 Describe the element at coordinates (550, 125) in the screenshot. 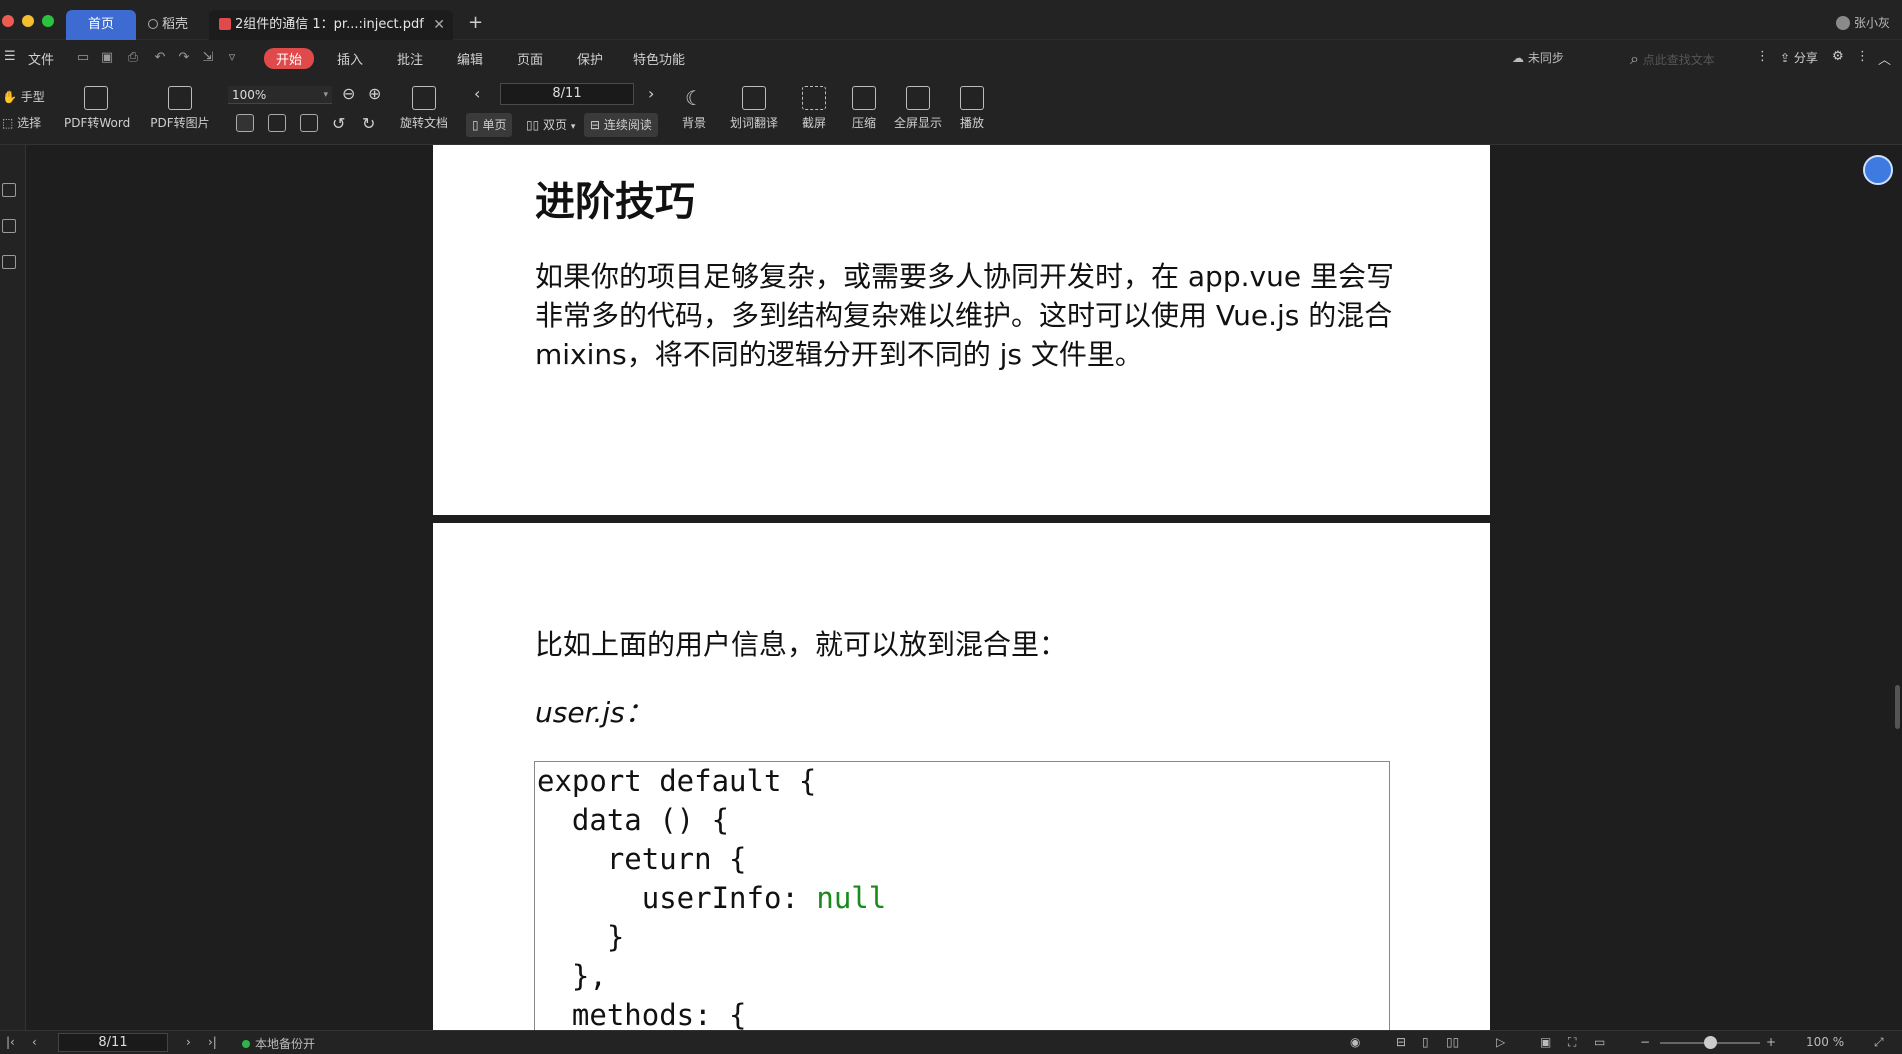

I see `double-page-view-button: ▯▯ 双页 ▾` at that location.